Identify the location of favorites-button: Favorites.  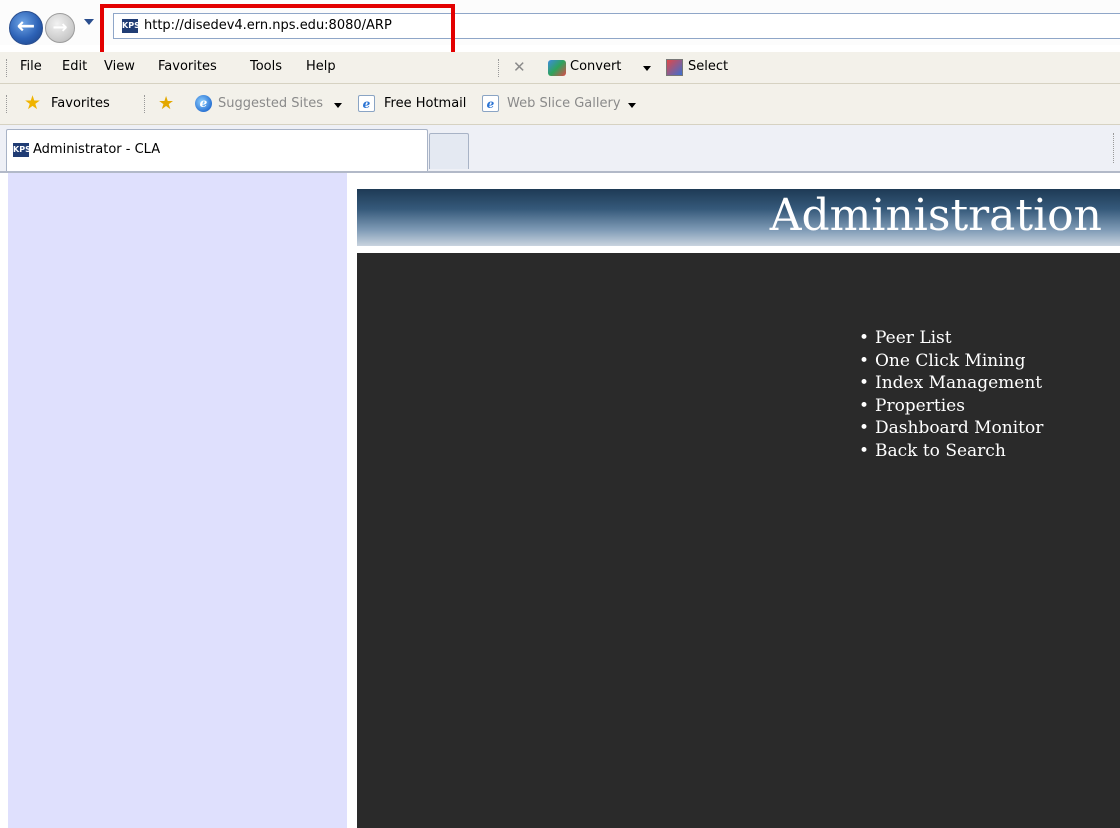
(80, 103).